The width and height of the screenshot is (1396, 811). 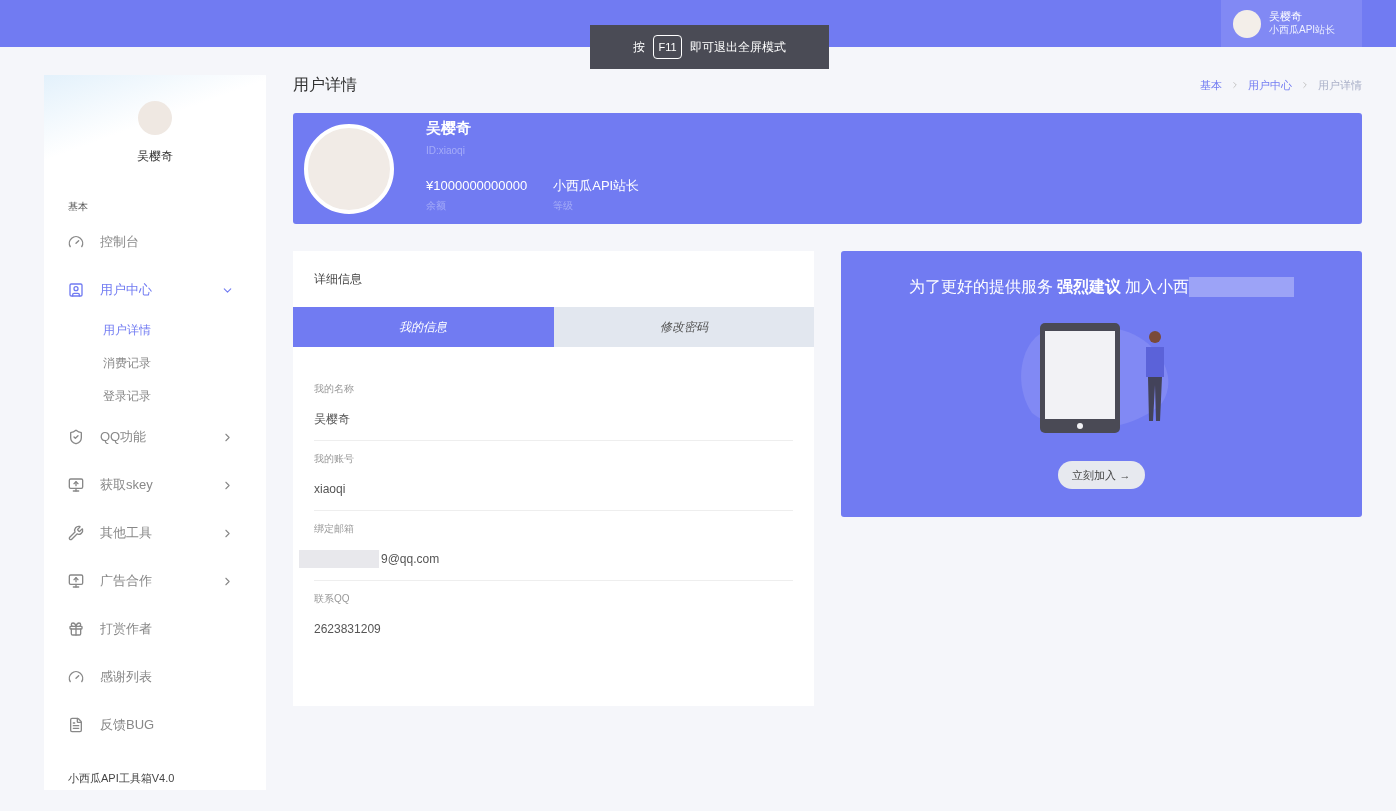 I want to click on field-value: xiaoqi, so click(x=330, y=489).